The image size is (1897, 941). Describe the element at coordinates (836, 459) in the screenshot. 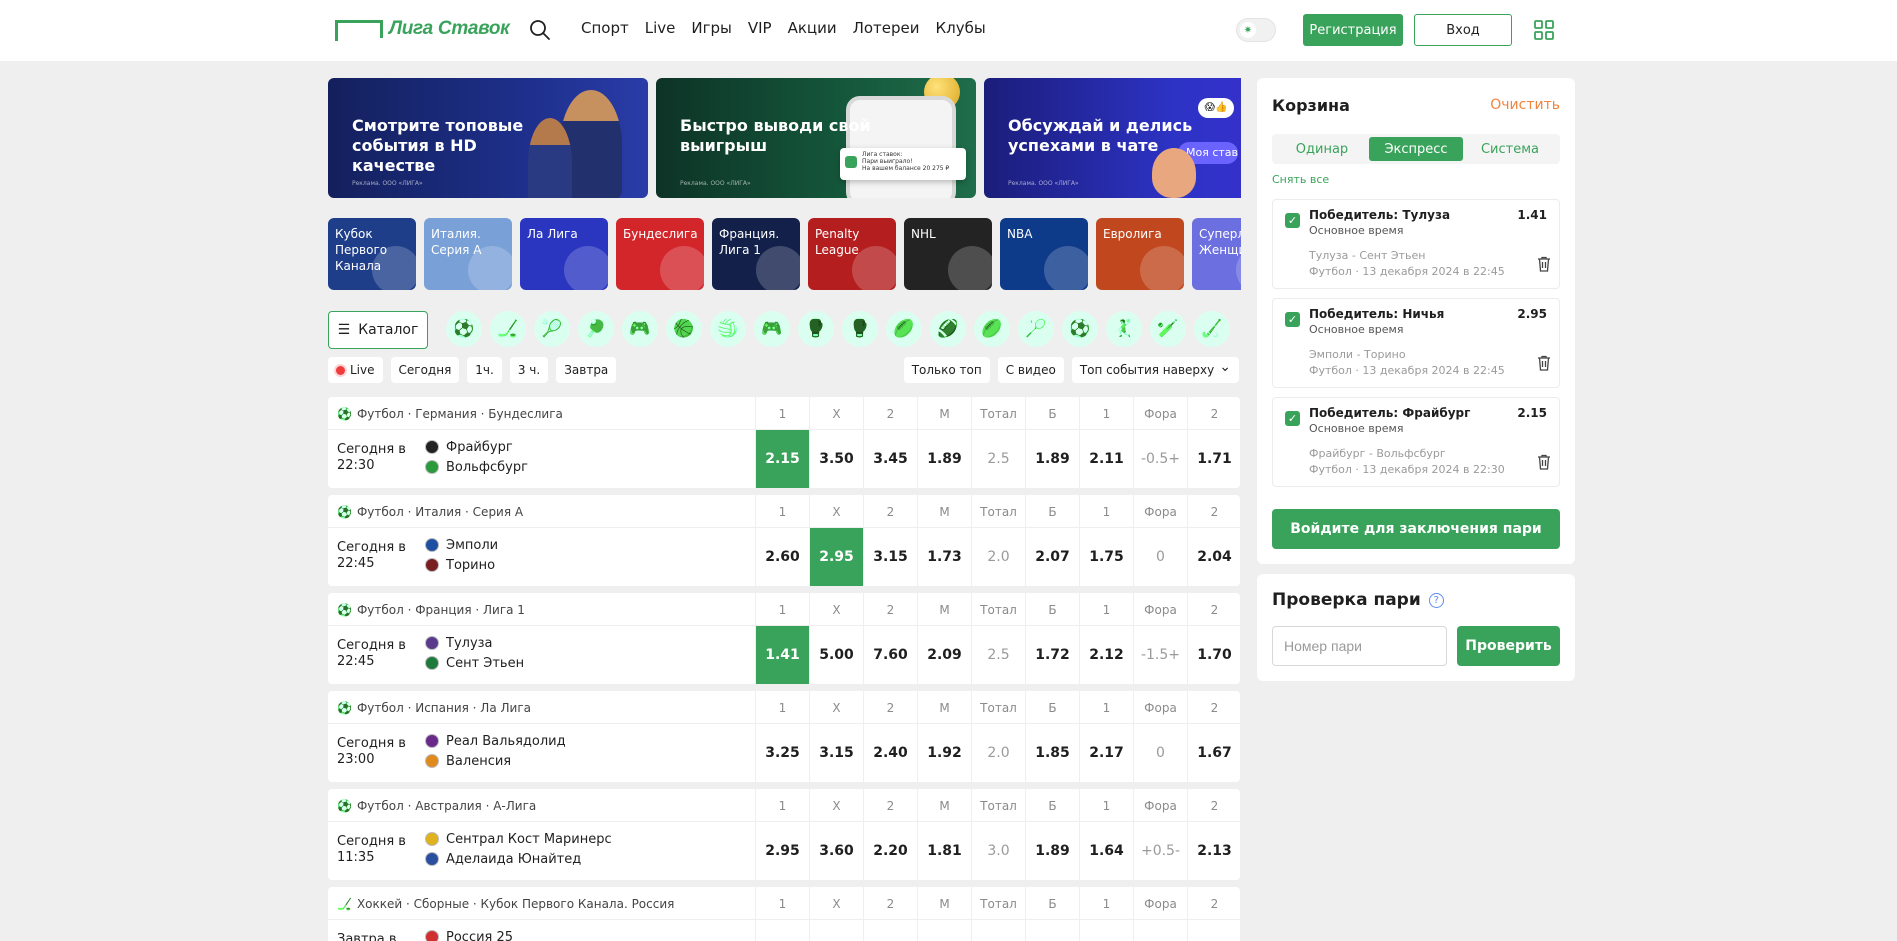

I see `odd-button: 3.50` at that location.